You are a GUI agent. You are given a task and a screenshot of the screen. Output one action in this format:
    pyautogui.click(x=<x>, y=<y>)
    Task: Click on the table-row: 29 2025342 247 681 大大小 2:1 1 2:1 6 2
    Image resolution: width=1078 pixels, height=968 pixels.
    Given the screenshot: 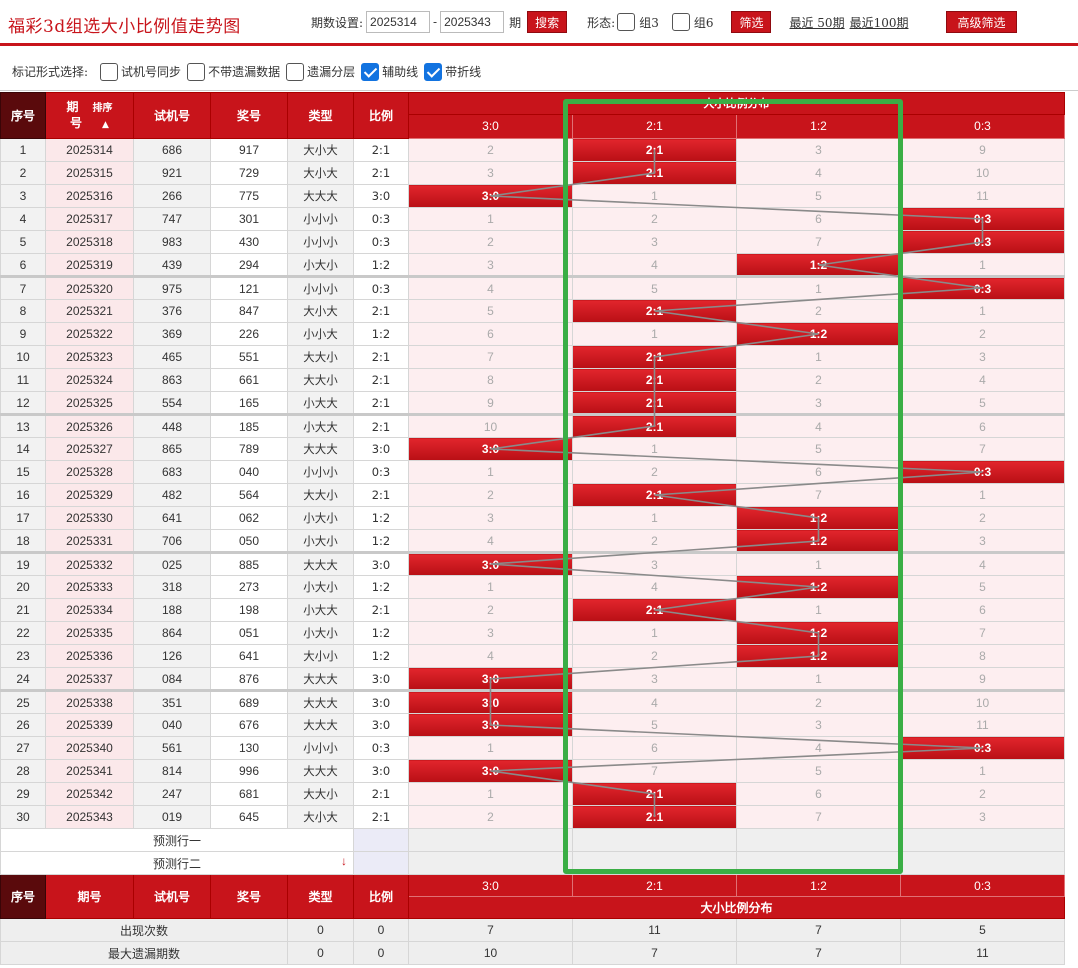 What is the action you would take?
    pyautogui.click(x=532, y=794)
    